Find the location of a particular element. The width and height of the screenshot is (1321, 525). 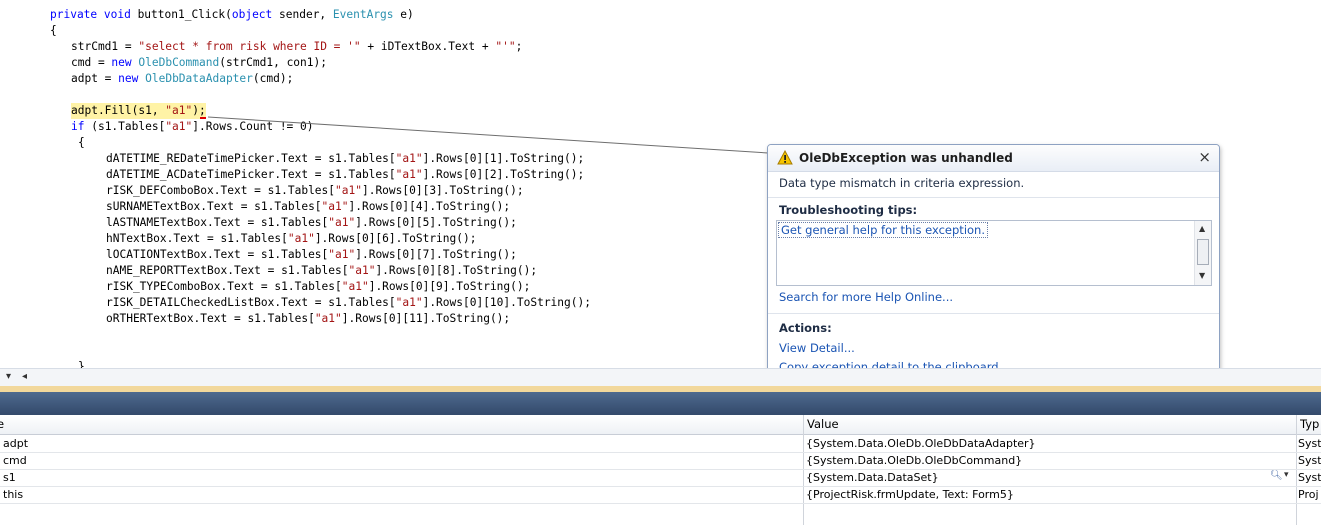

exception-title: OleDbException was unhandled is located at coordinates (906, 158).